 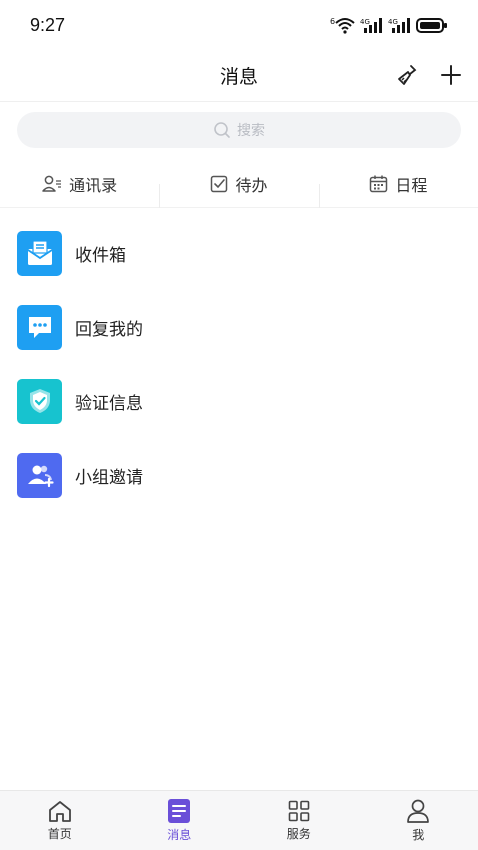 I want to click on list-item-group-invite: 小组邀请, so click(x=239, y=475).